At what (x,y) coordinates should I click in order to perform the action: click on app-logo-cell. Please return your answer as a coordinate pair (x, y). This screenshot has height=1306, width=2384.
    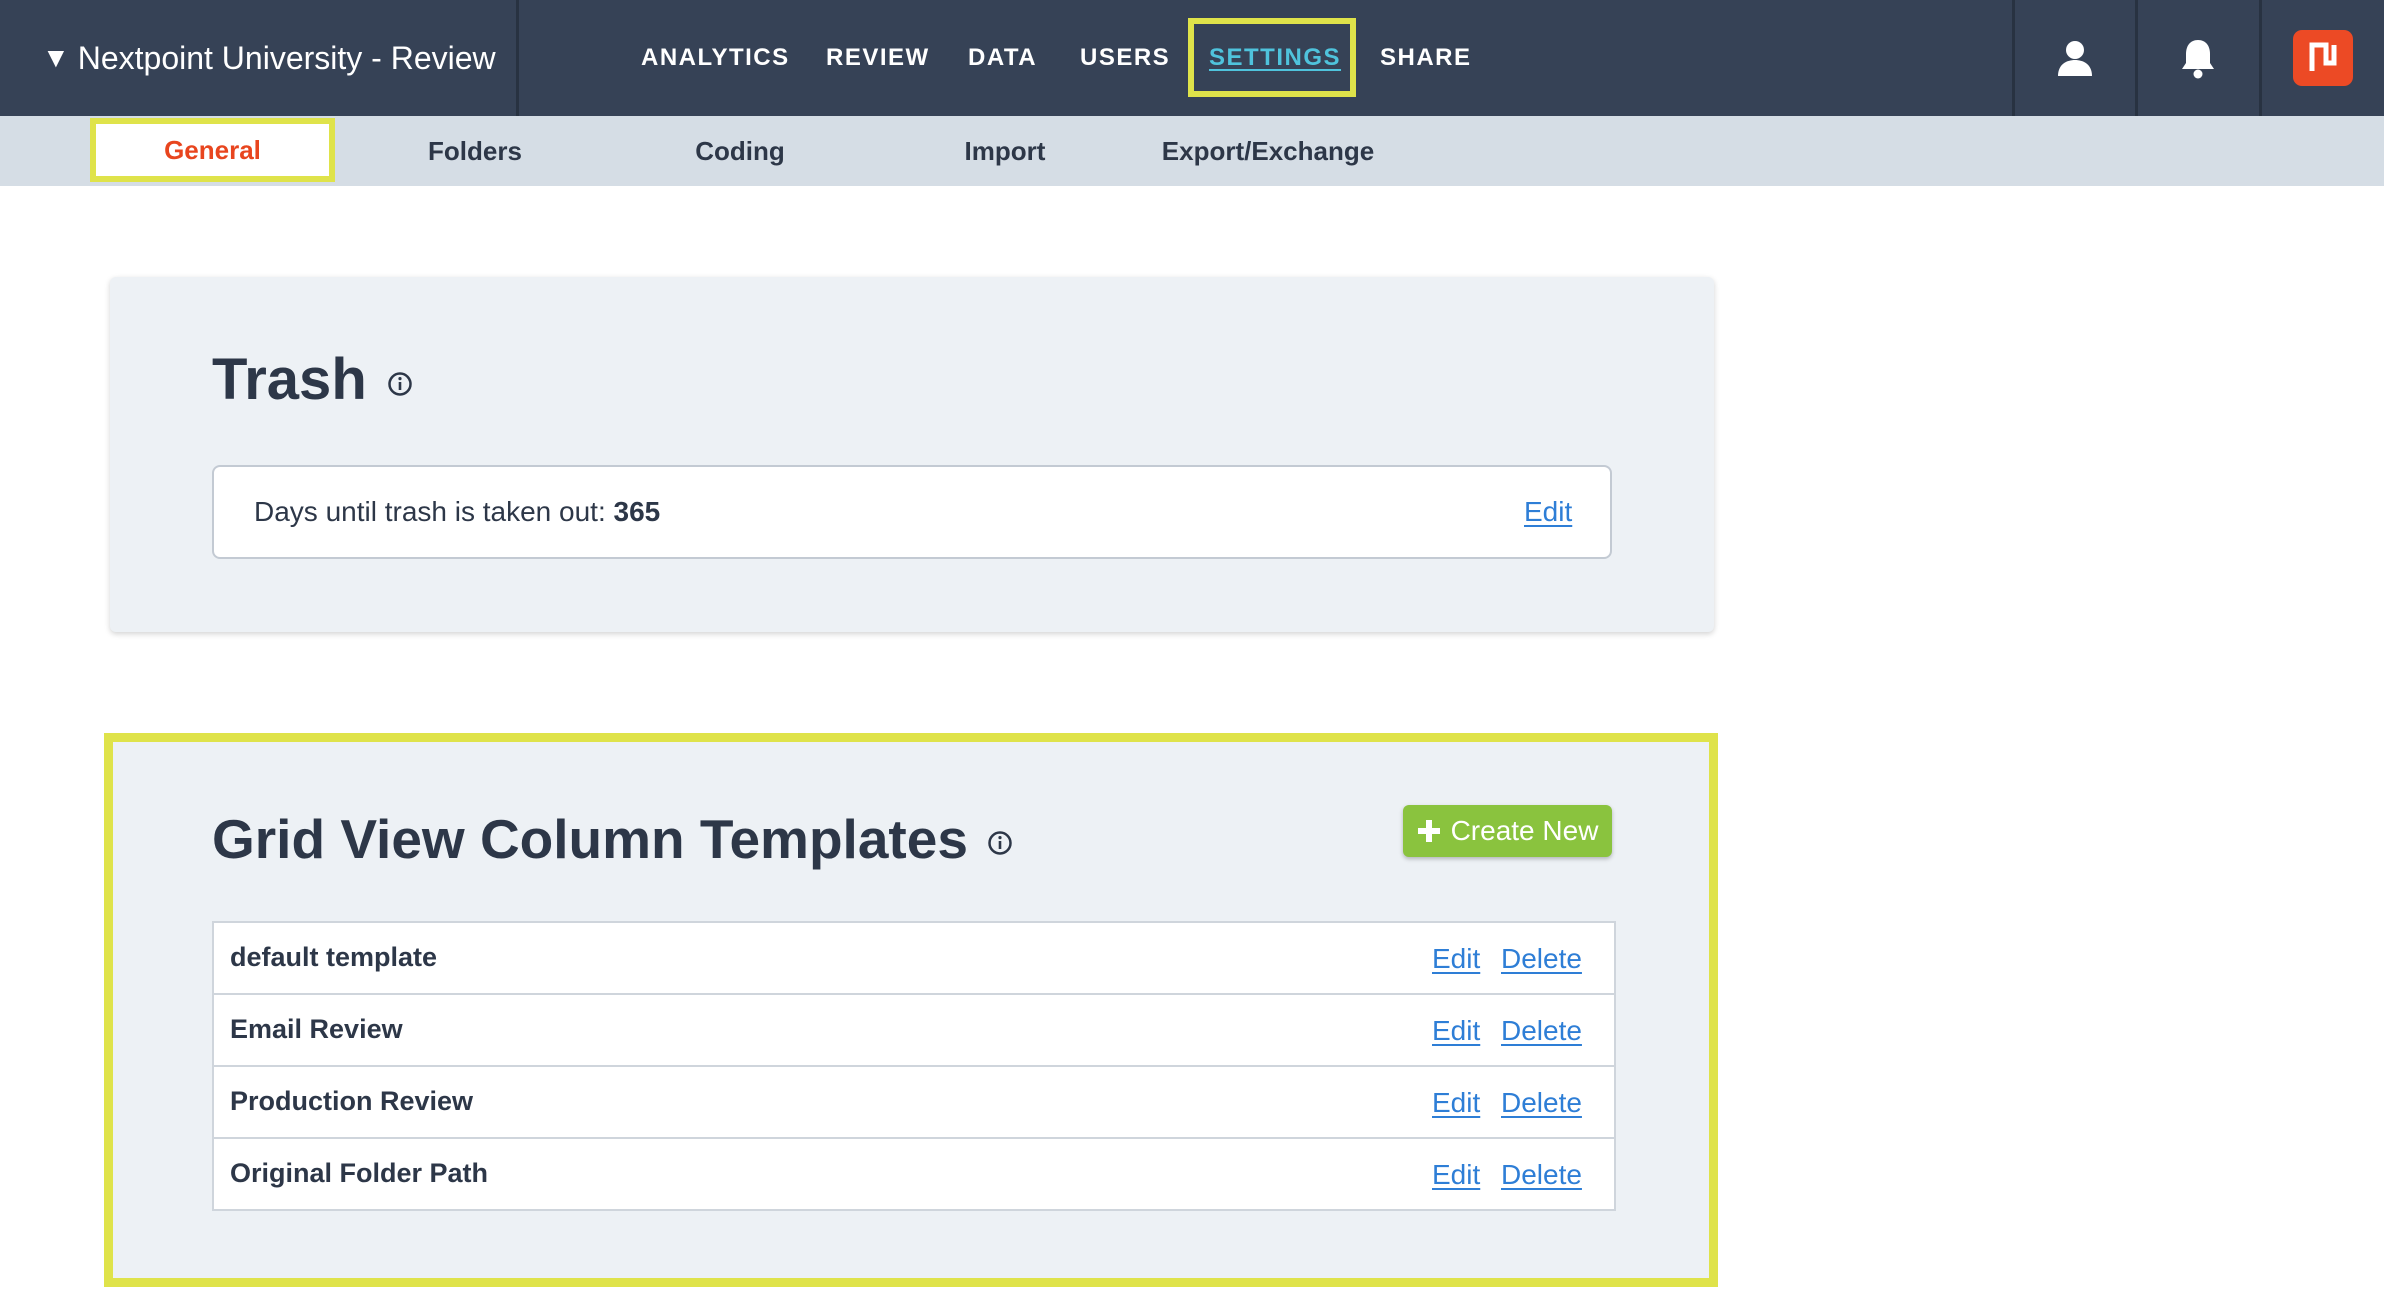
    Looking at the image, I should click on (2321, 58).